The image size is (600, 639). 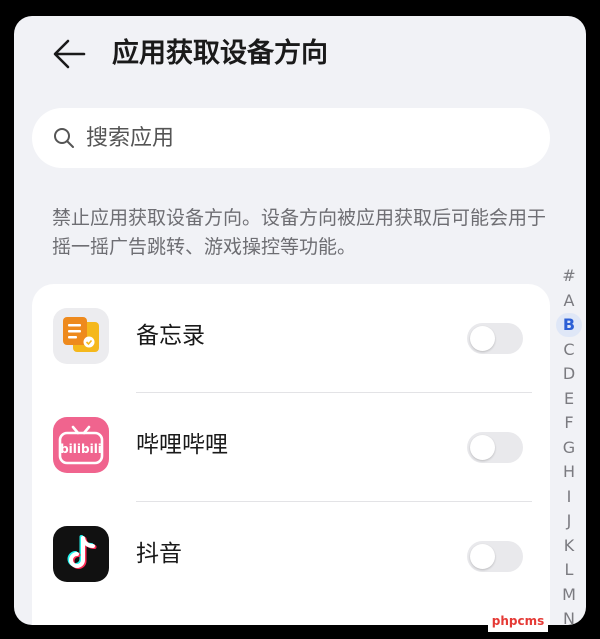 I want to click on alpha-letter: C, so click(x=569, y=350).